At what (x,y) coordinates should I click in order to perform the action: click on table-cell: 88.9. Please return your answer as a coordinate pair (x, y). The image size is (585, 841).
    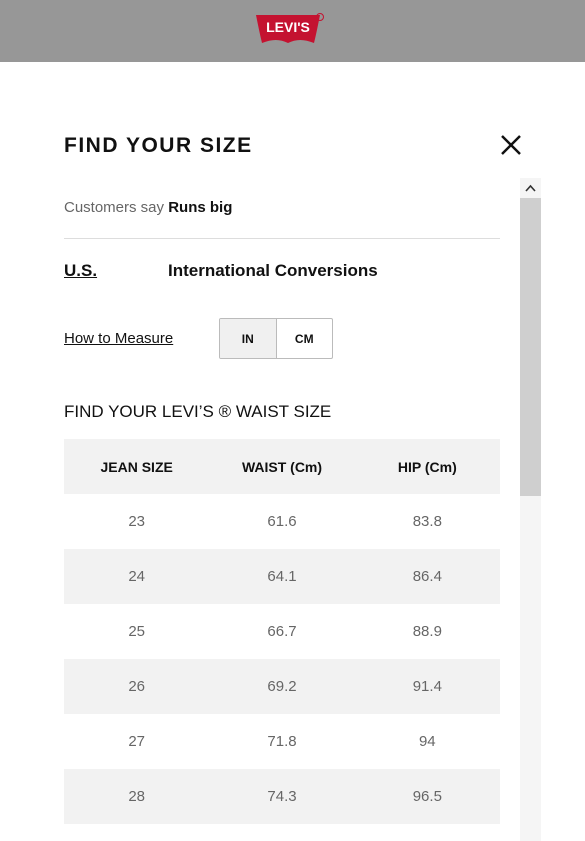
    Looking at the image, I should click on (427, 631).